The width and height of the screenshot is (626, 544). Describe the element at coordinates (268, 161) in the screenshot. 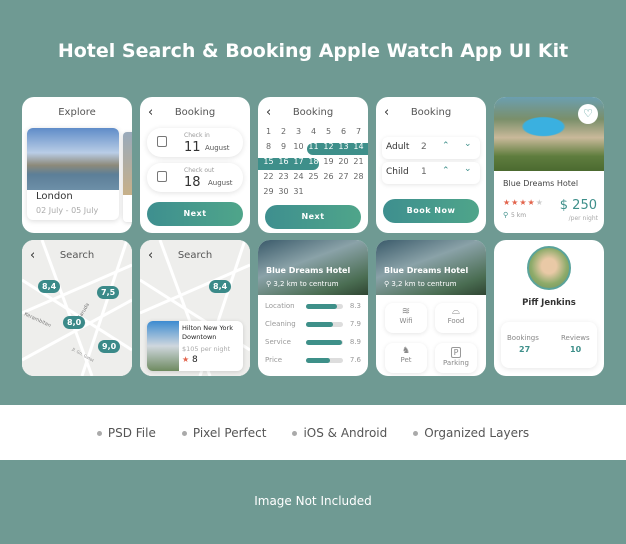

I see `calendar-day: 15` at that location.